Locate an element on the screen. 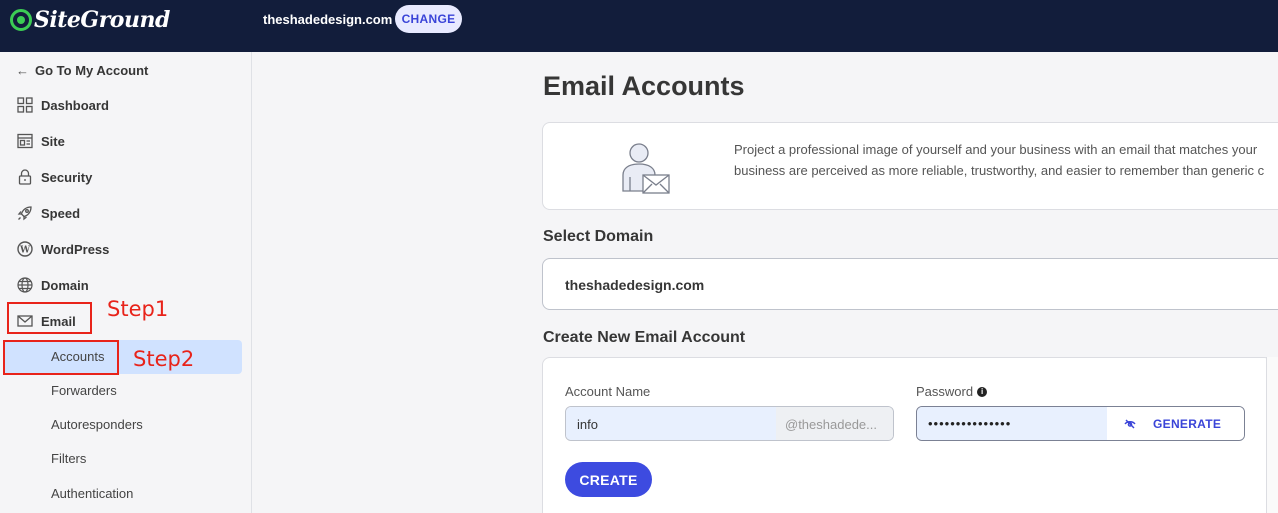  svg-text: W is located at coordinates (25, 251).